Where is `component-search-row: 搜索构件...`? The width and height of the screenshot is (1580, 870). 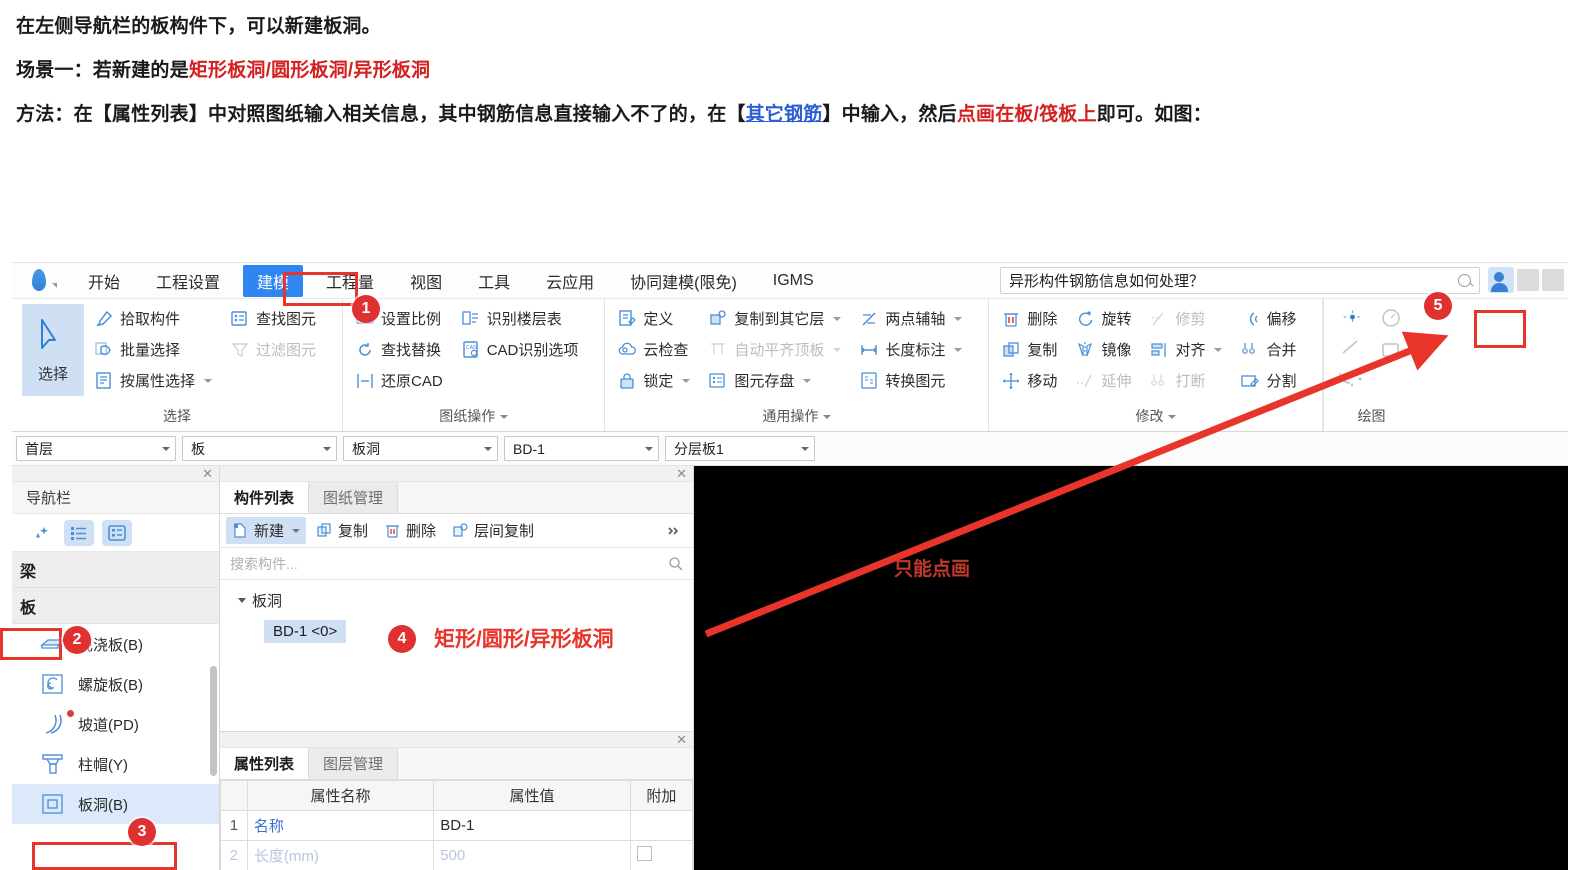
component-search-row: 搜索构件... is located at coordinates (456, 564).